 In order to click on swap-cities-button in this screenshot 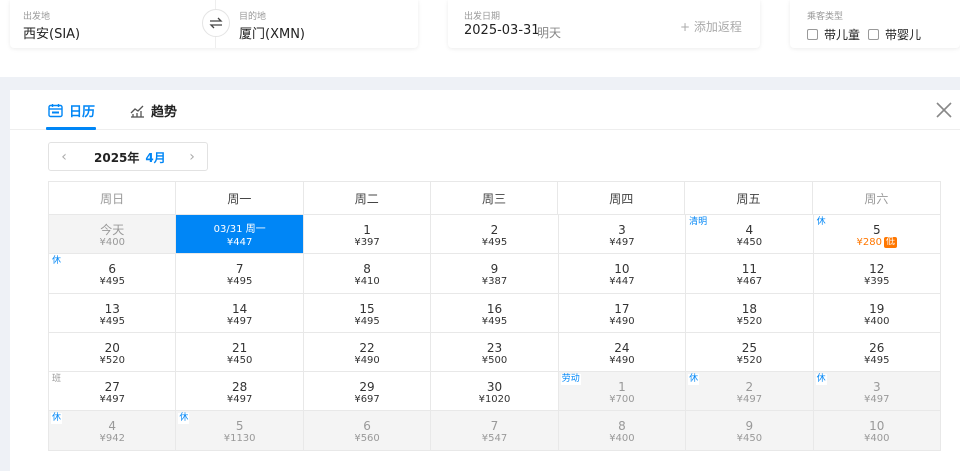, I will do `click(216, 23)`.